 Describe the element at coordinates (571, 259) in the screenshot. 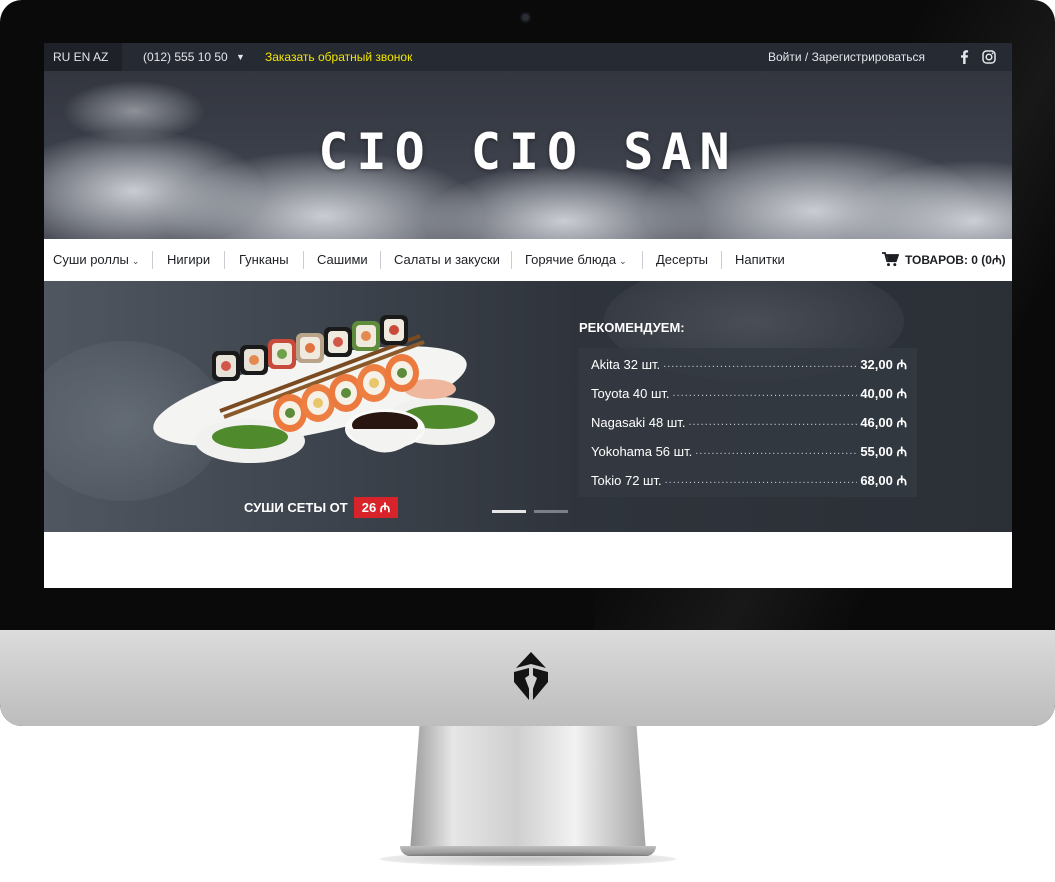

I see `nav-item-label: Горячие блюда` at that location.